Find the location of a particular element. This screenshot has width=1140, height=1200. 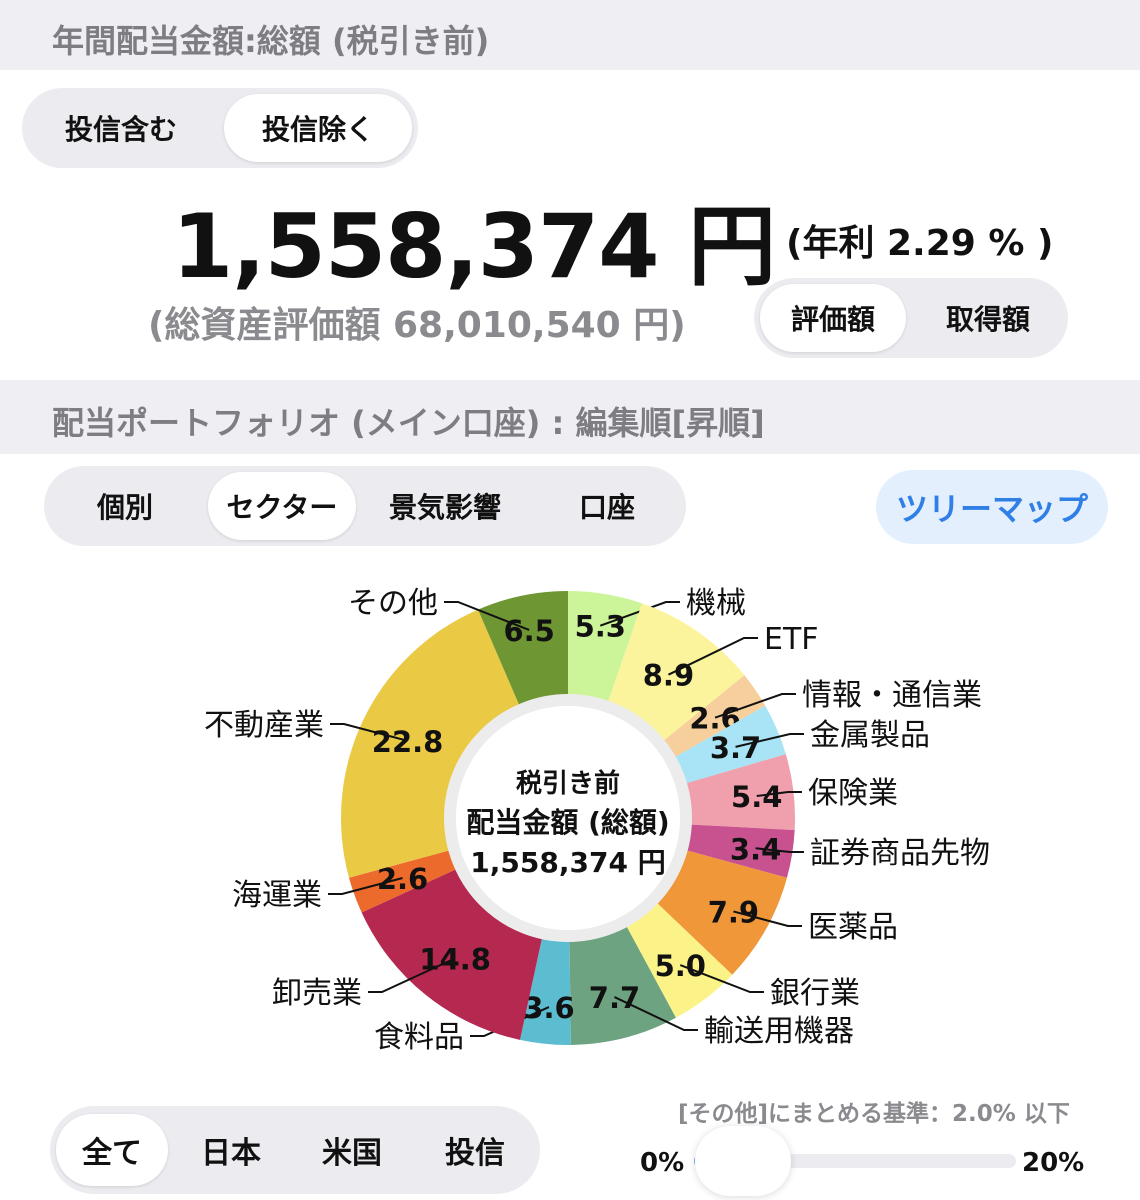

slice-category-label: 金属製品 is located at coordinates (870, 735).